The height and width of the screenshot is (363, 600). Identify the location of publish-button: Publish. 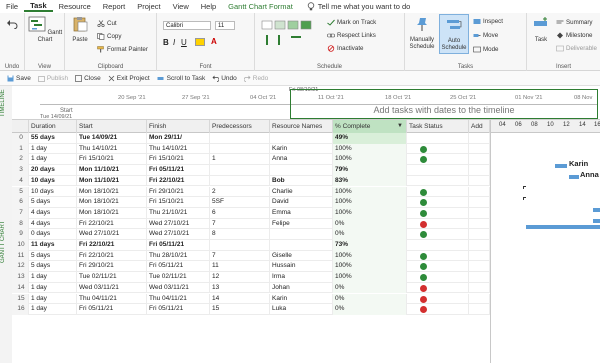
(52, 78).